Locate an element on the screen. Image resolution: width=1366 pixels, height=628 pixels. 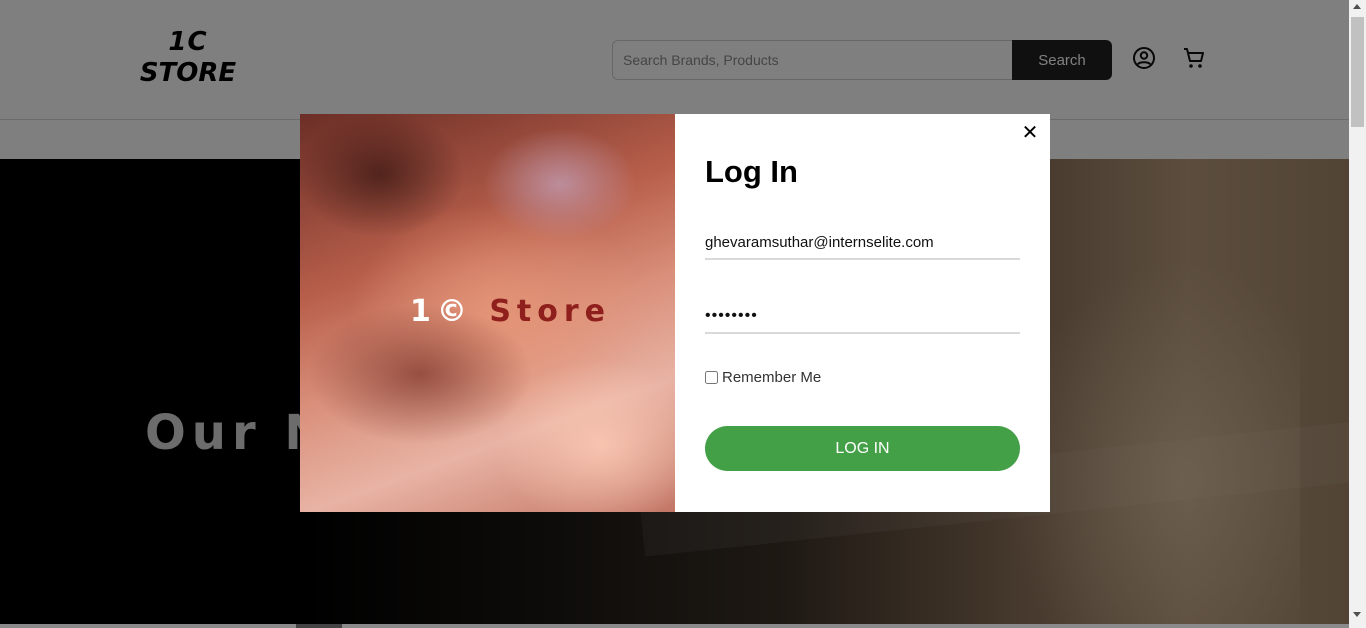
remember-me-checkbox is located at coordinates (711, 377).